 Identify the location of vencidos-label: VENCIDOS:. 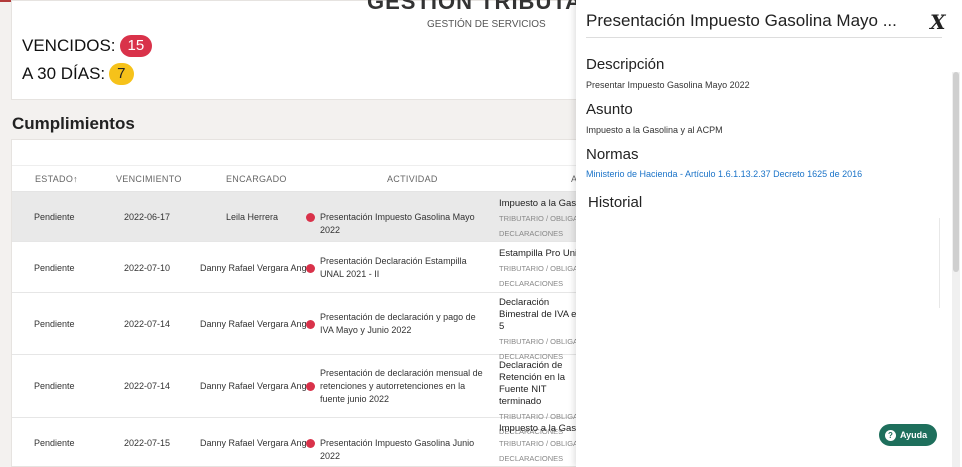
(69, 45).